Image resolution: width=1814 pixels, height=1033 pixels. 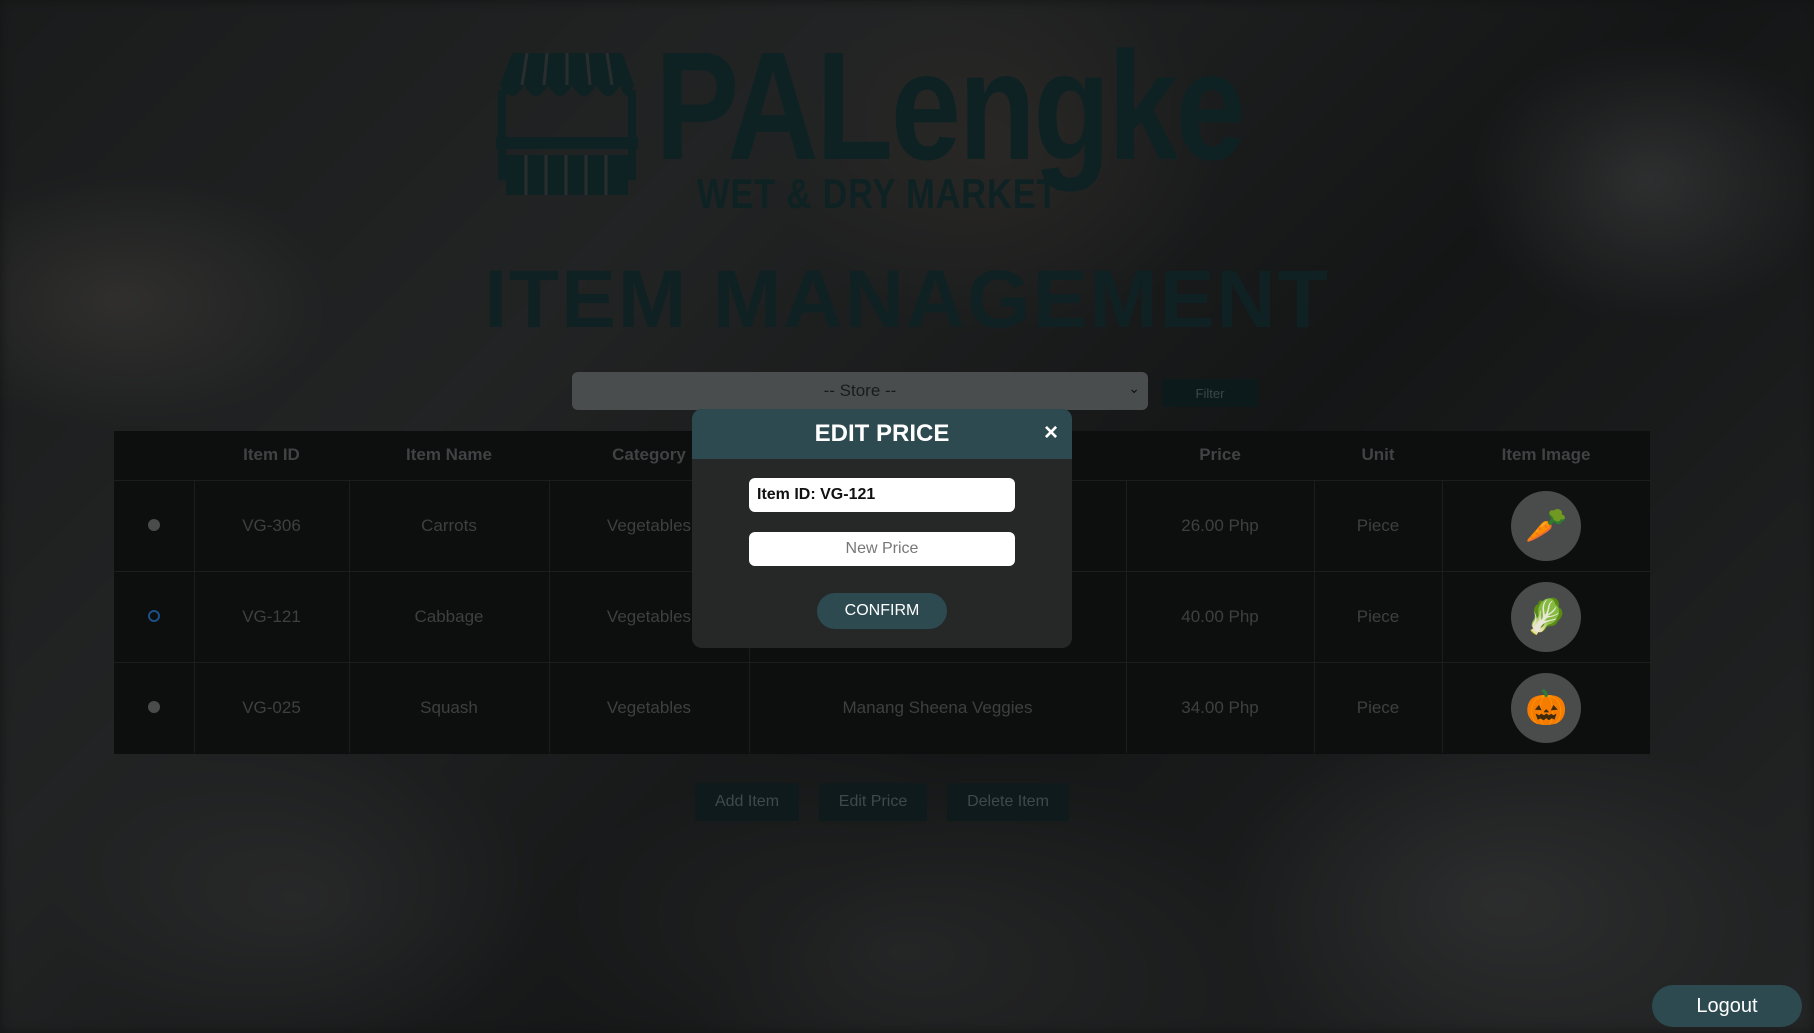 What do you see at coordinates (882, 549) in the screenshot?
I see `new-price-input` at bounding box center [882, 549].